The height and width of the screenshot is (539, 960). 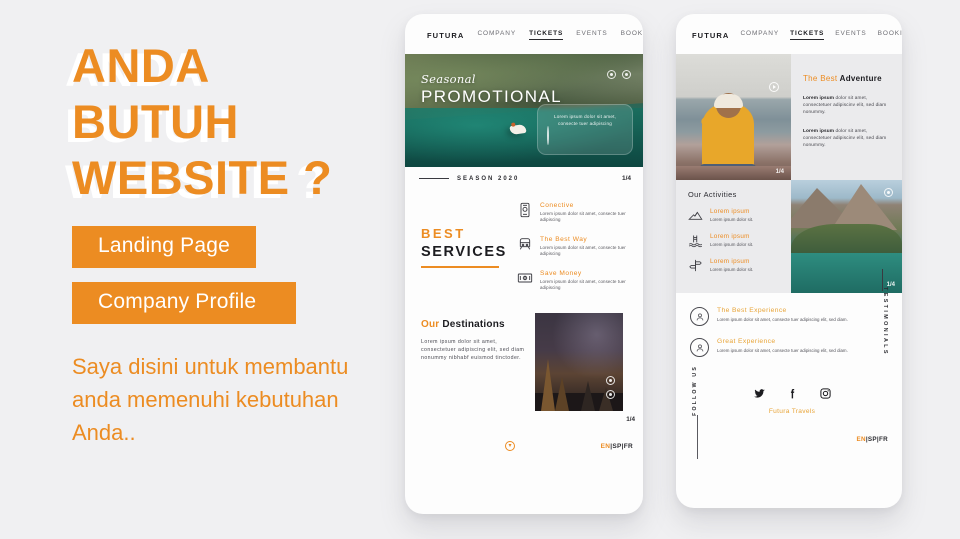 What do you see at coordinates (518, 130) in the screenshot?
I see `boat-shape` at bounding box center [518, 130].